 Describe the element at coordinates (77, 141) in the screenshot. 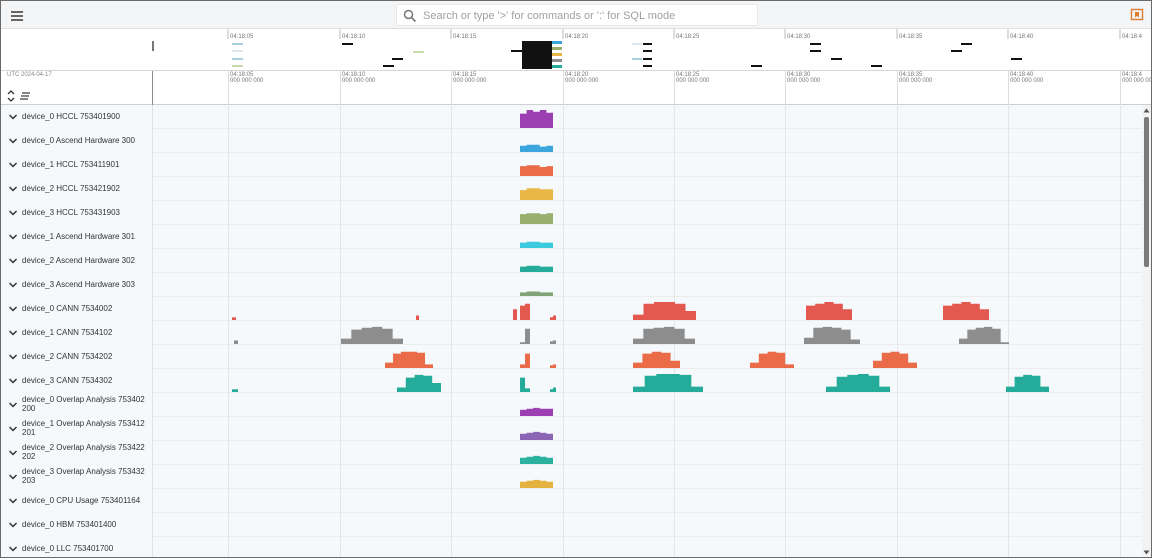

I see `track-shell: device_0 Ascend Hardware 300` at that location.